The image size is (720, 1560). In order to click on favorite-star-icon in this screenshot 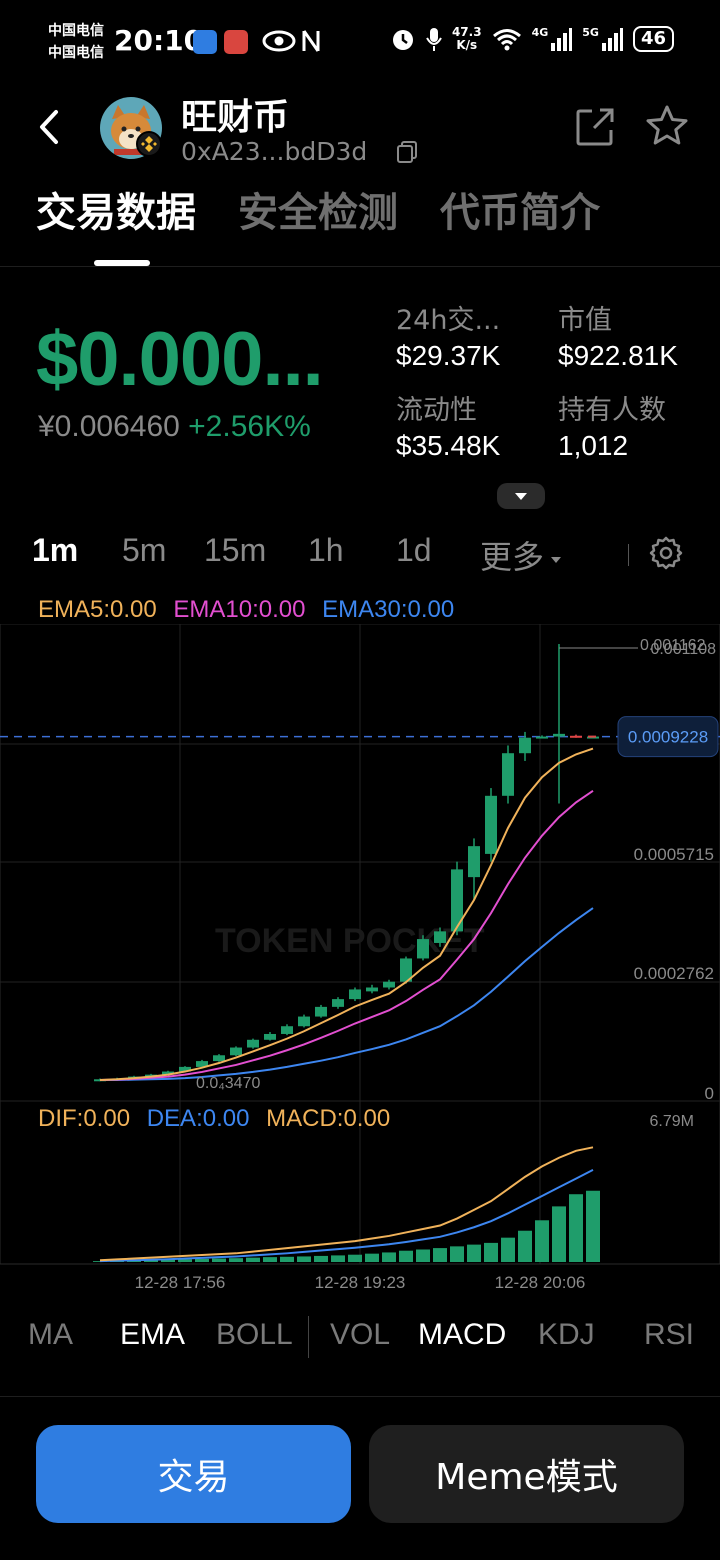, I will do `click(667, 126)`.